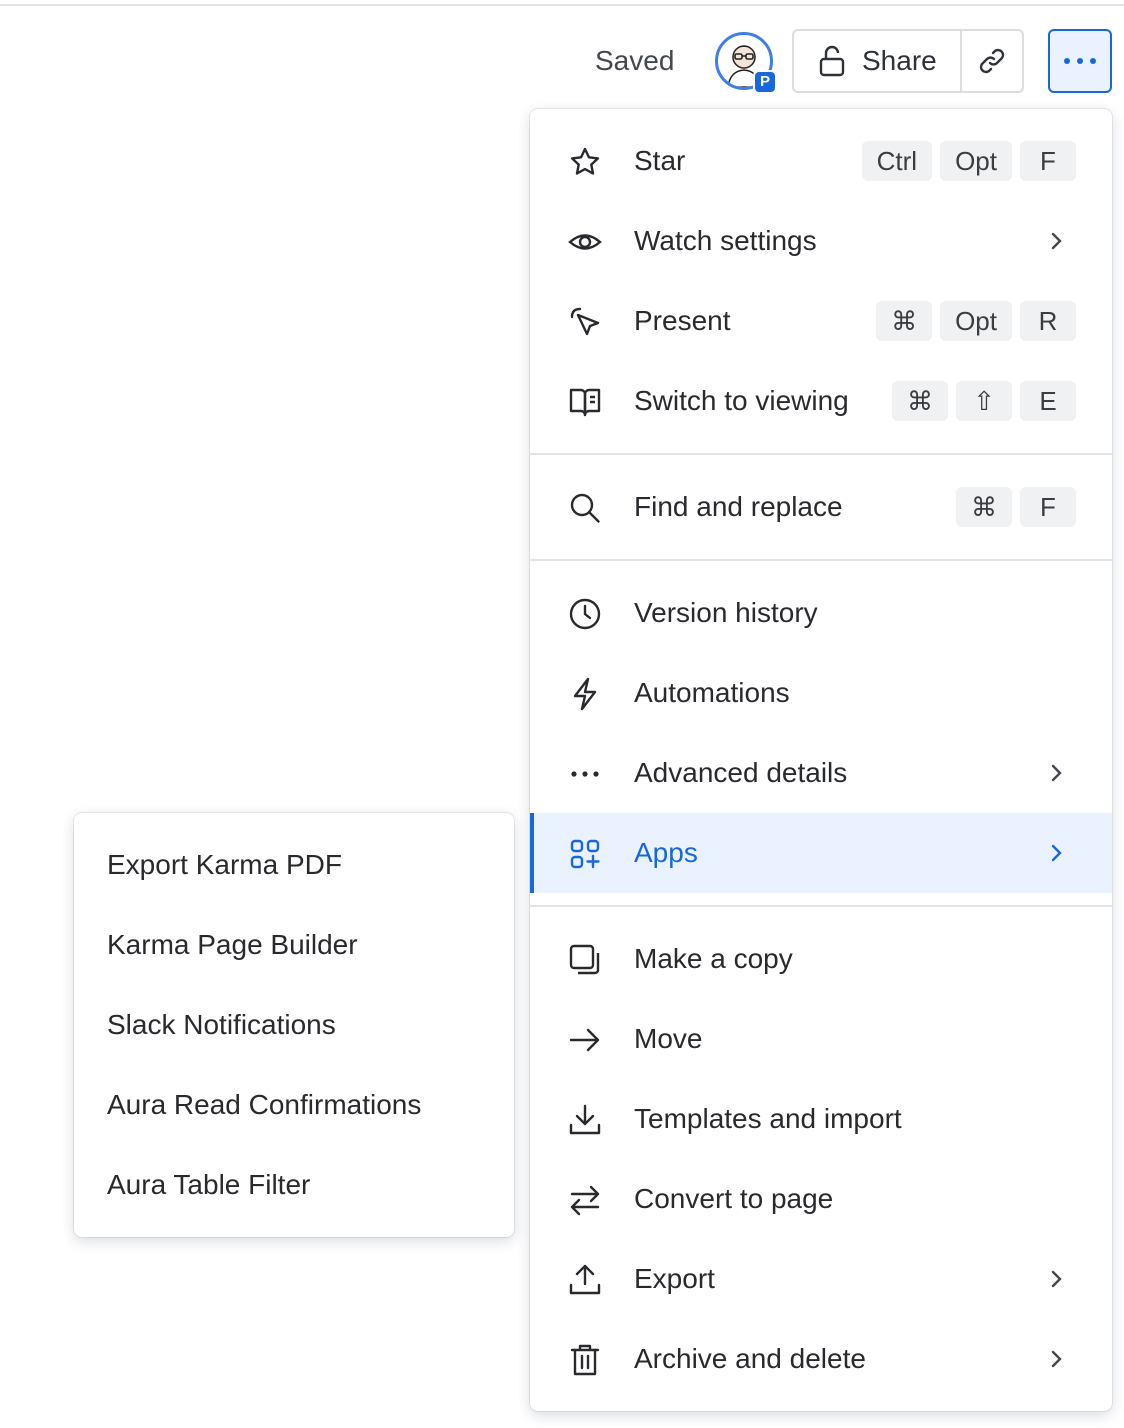 Image resolution: width=1124 pixels, height=1428 pixels. I want to click on swap-icon, so click(585, 1200).